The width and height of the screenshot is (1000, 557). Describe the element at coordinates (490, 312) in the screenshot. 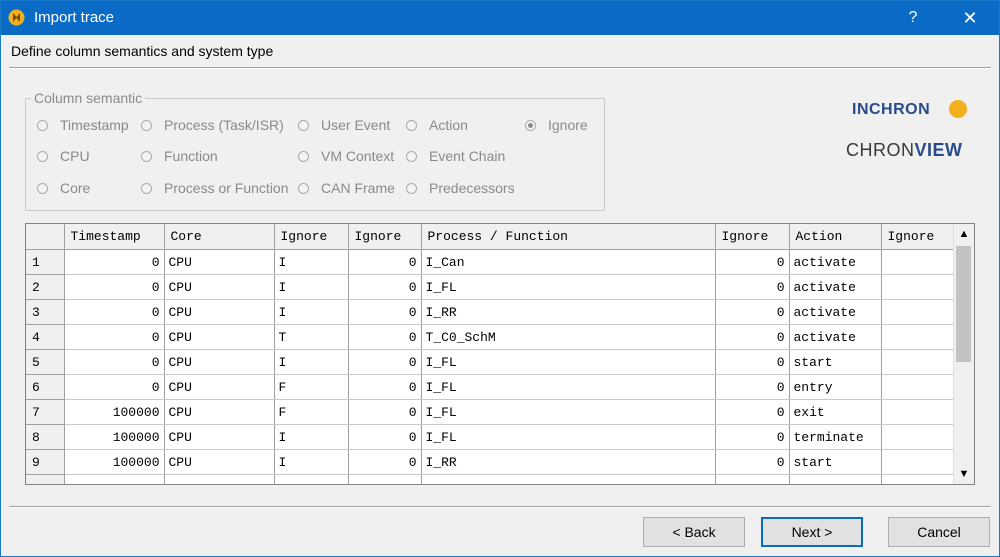

I see `table-row: 3 0 CPU I 0 I_RR 0 activate` at that location.